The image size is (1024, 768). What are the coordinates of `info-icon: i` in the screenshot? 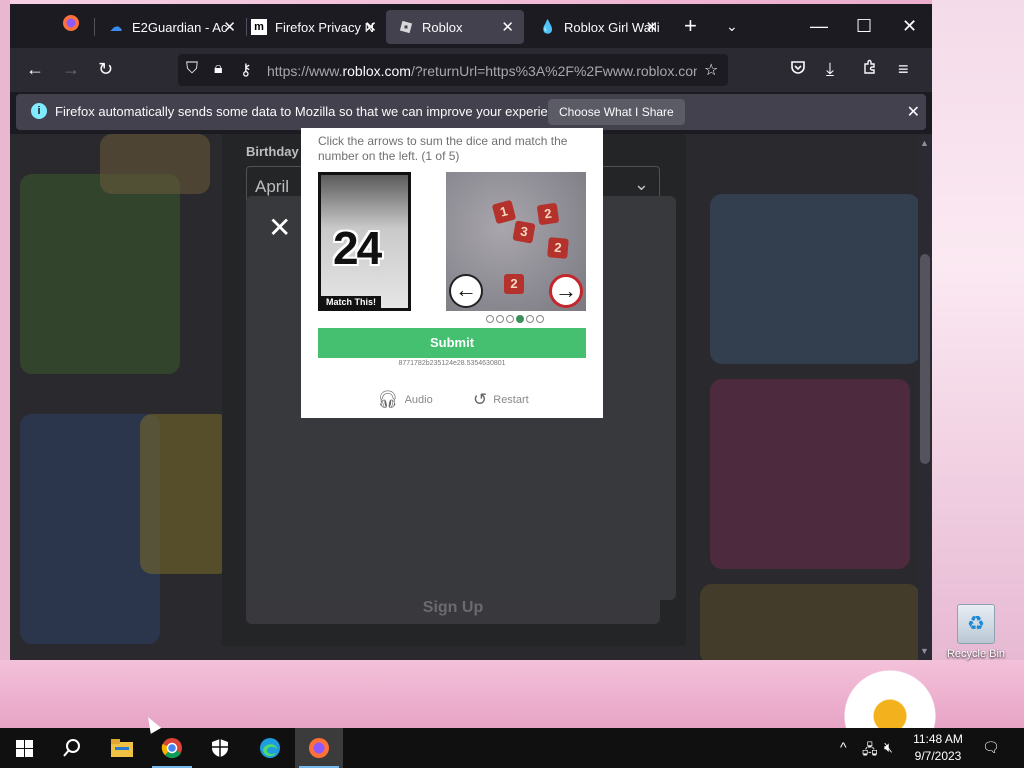 It's located at (39, 111).